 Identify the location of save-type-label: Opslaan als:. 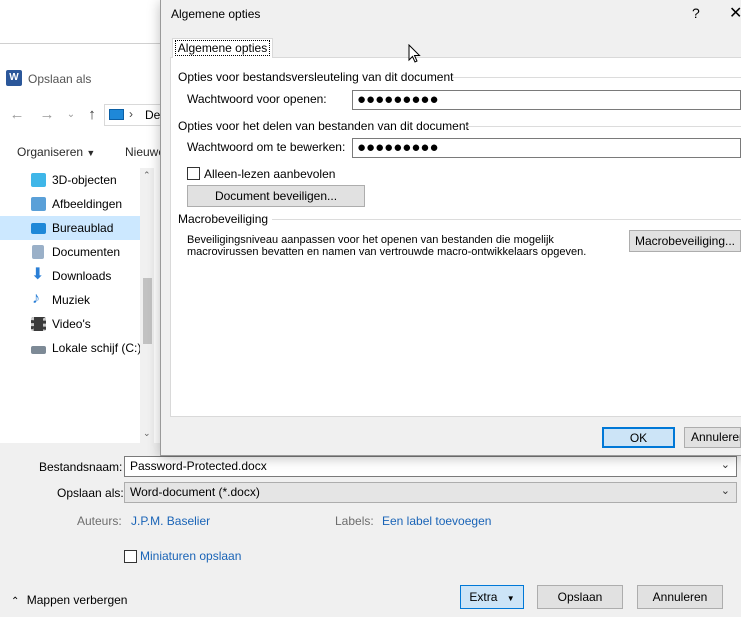
(90, 493).